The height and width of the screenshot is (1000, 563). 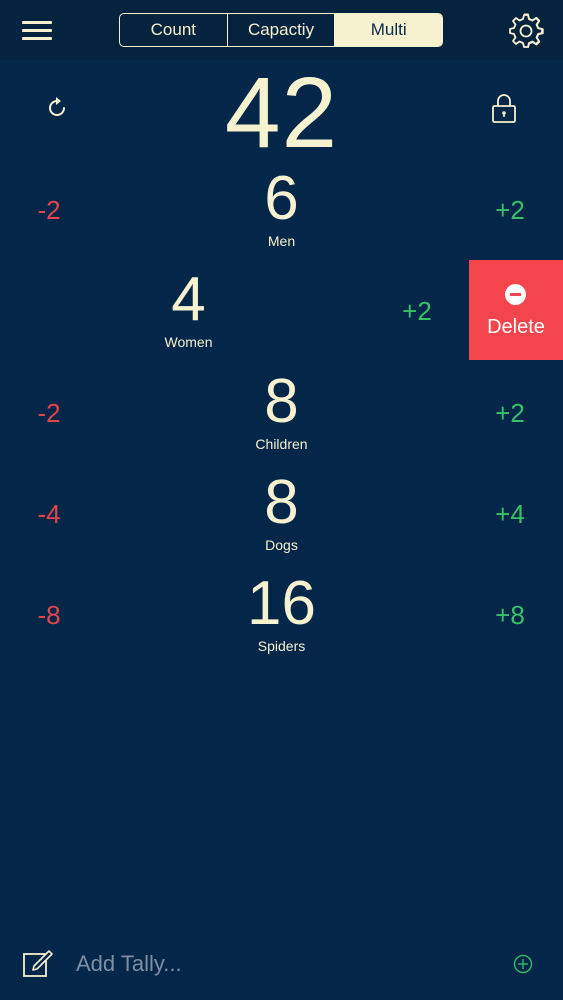 What do you see at coordinates (281, 418) in the screenshot?
I see `tally-row: -2 8 Children +2` at bounding box center [281, 418].